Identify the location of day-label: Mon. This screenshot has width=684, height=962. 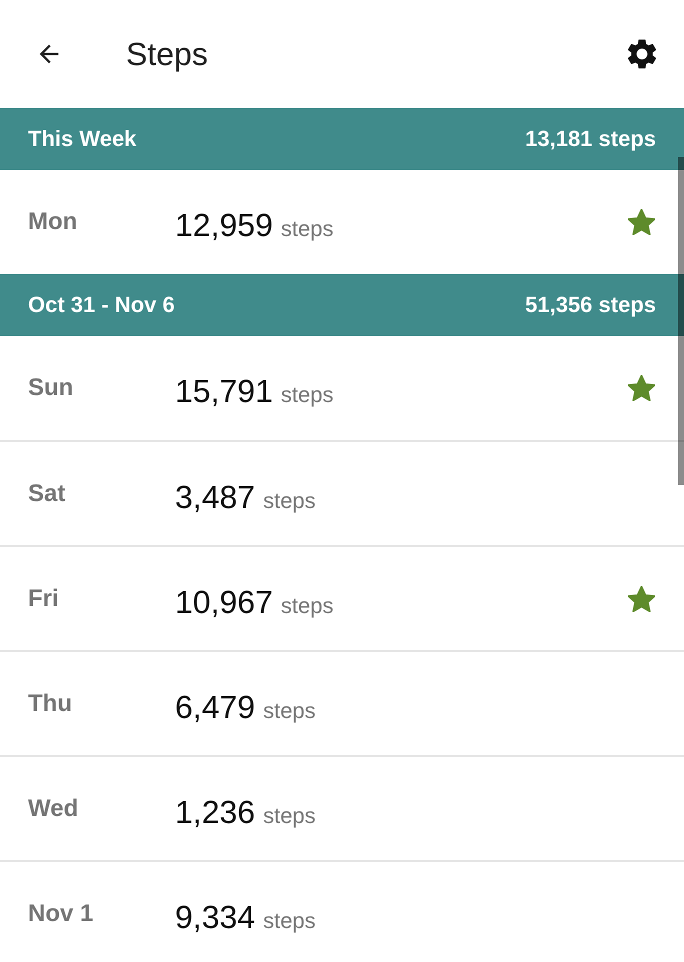
(53, 222).